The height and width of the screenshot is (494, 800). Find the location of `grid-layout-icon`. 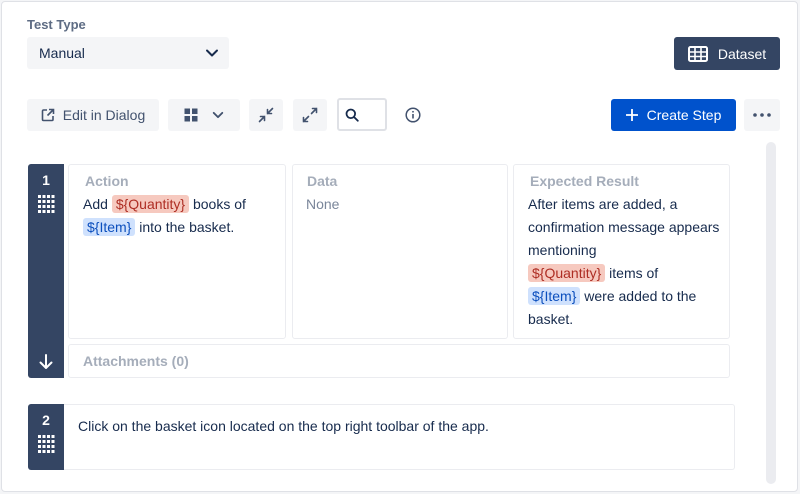

grid-layout-icon is located at coordinates (191, 115).